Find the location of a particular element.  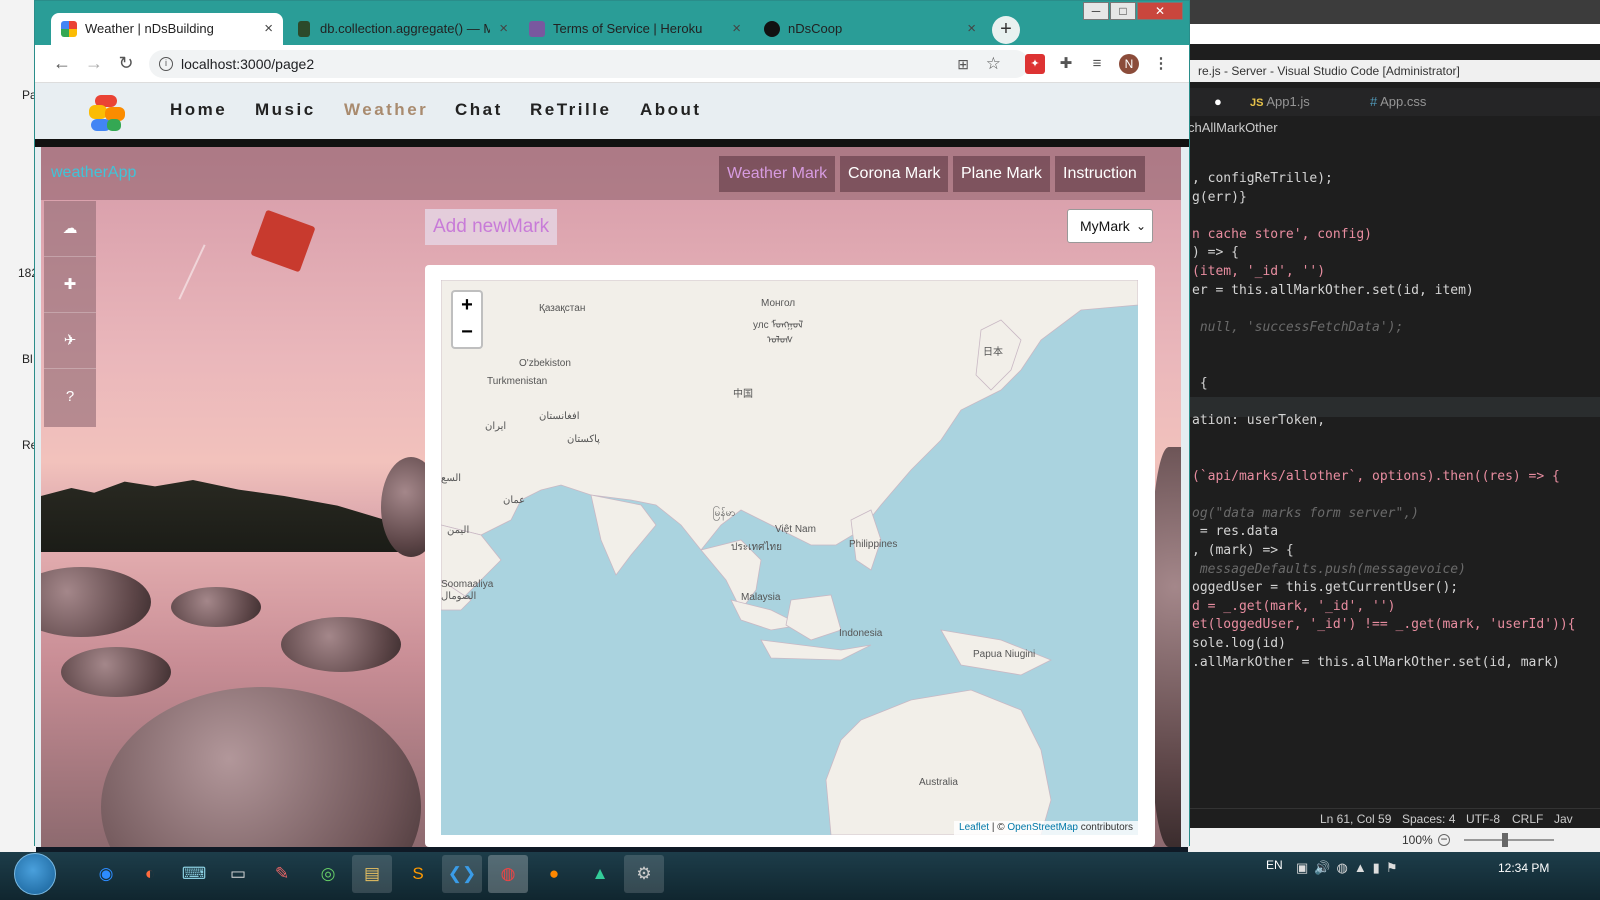

map-label: Қазақстан is located at coordinates (562, 308).